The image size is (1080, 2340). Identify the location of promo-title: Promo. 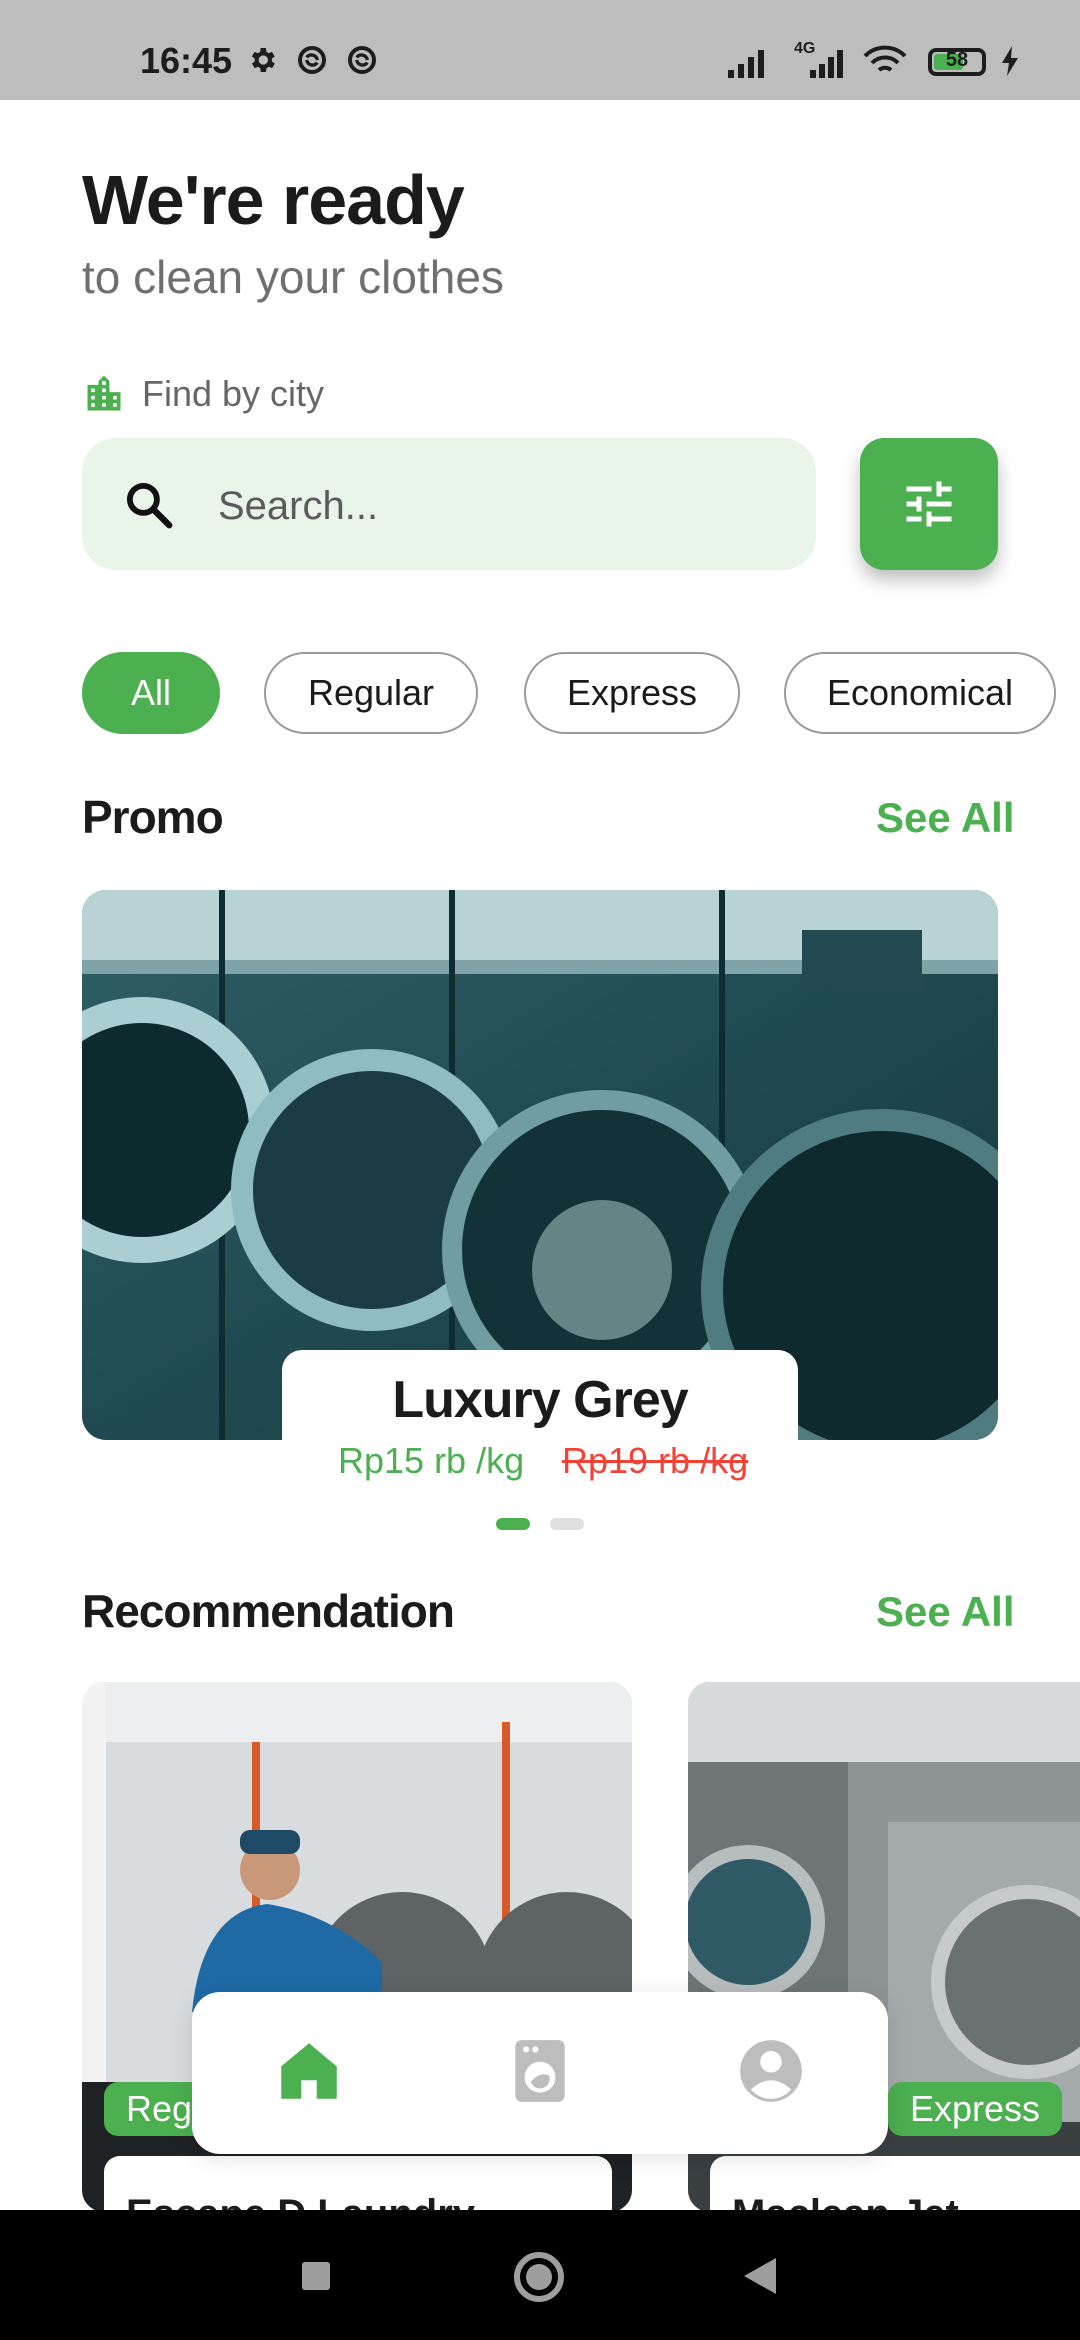
(153, 817).